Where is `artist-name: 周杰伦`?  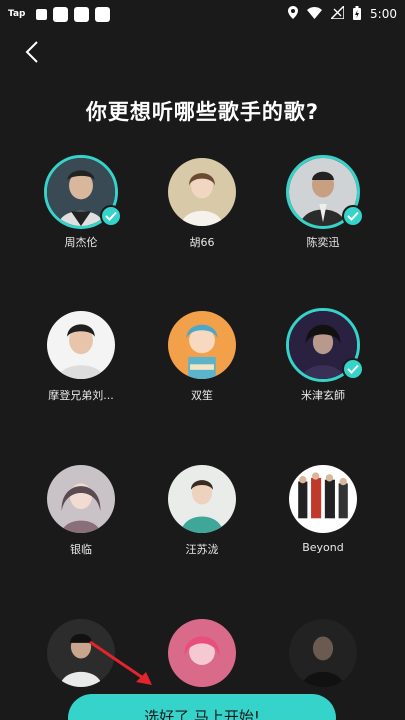 artist-name: 周杰伦 is located at coordinates (81, 242).